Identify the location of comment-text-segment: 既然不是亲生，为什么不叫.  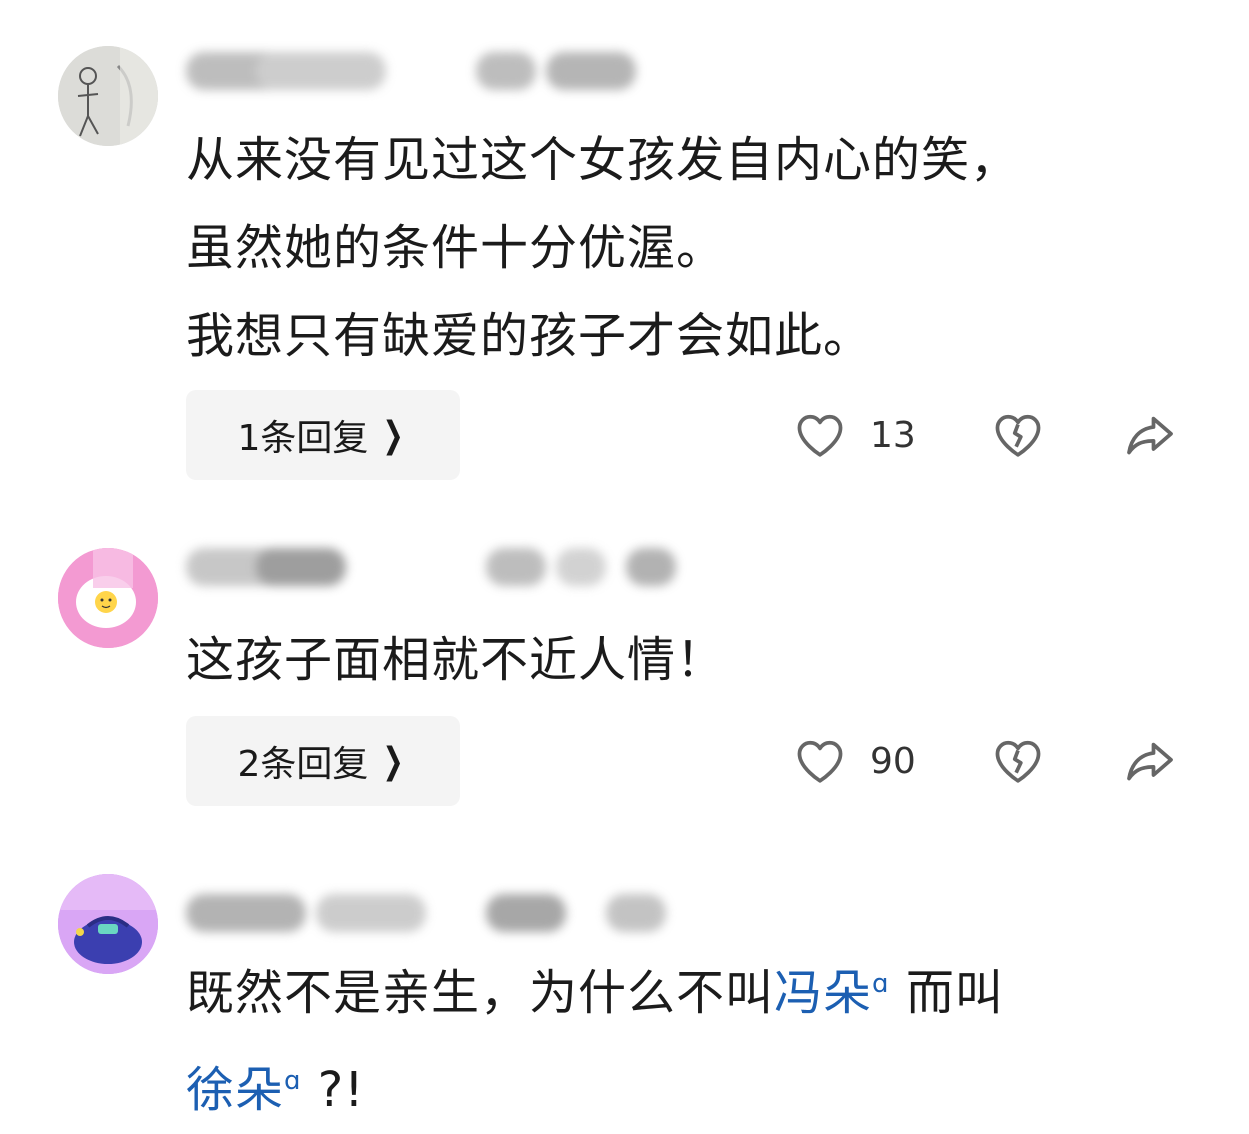
(480, 993).